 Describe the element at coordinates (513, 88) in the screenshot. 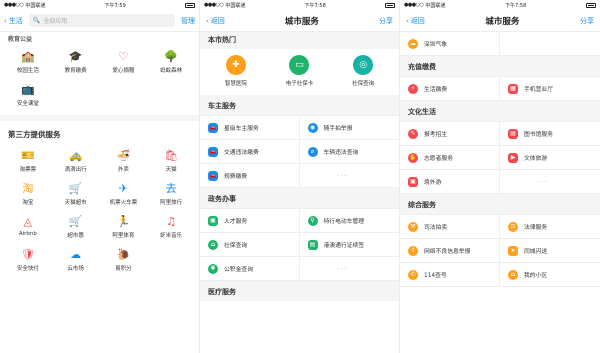

I see `shop-icon: ▦` at that location.